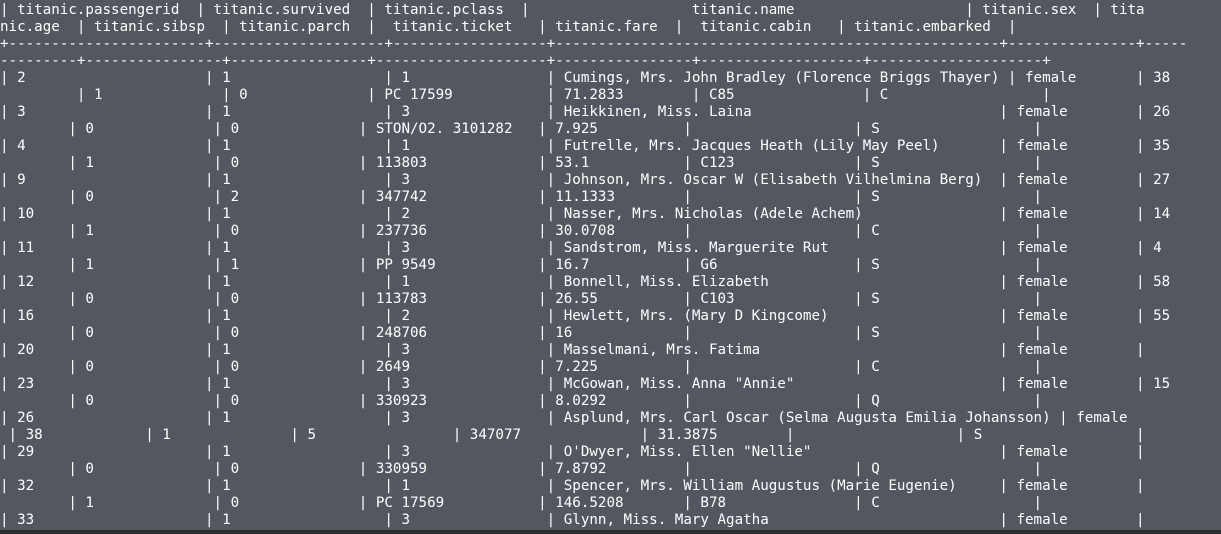 The height and width of the screenshot is (534, 1221). Describe the element at coordinates (521, 231) in the screenshot. I see `table-row-line: | 1 | 0 | 237736 | 30.0708 | | C |` at that location.